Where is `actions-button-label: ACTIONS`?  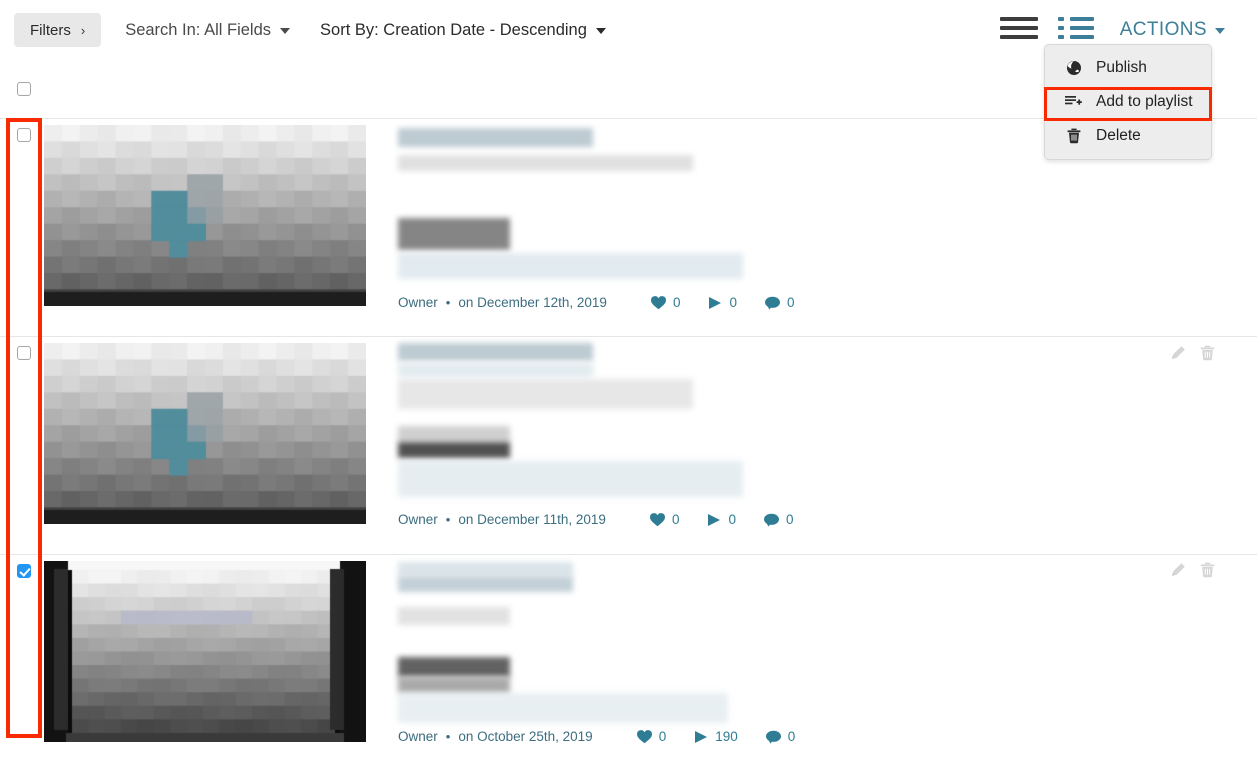
actions-button-label: ACTIONS is located at coordinates (1163, 29).